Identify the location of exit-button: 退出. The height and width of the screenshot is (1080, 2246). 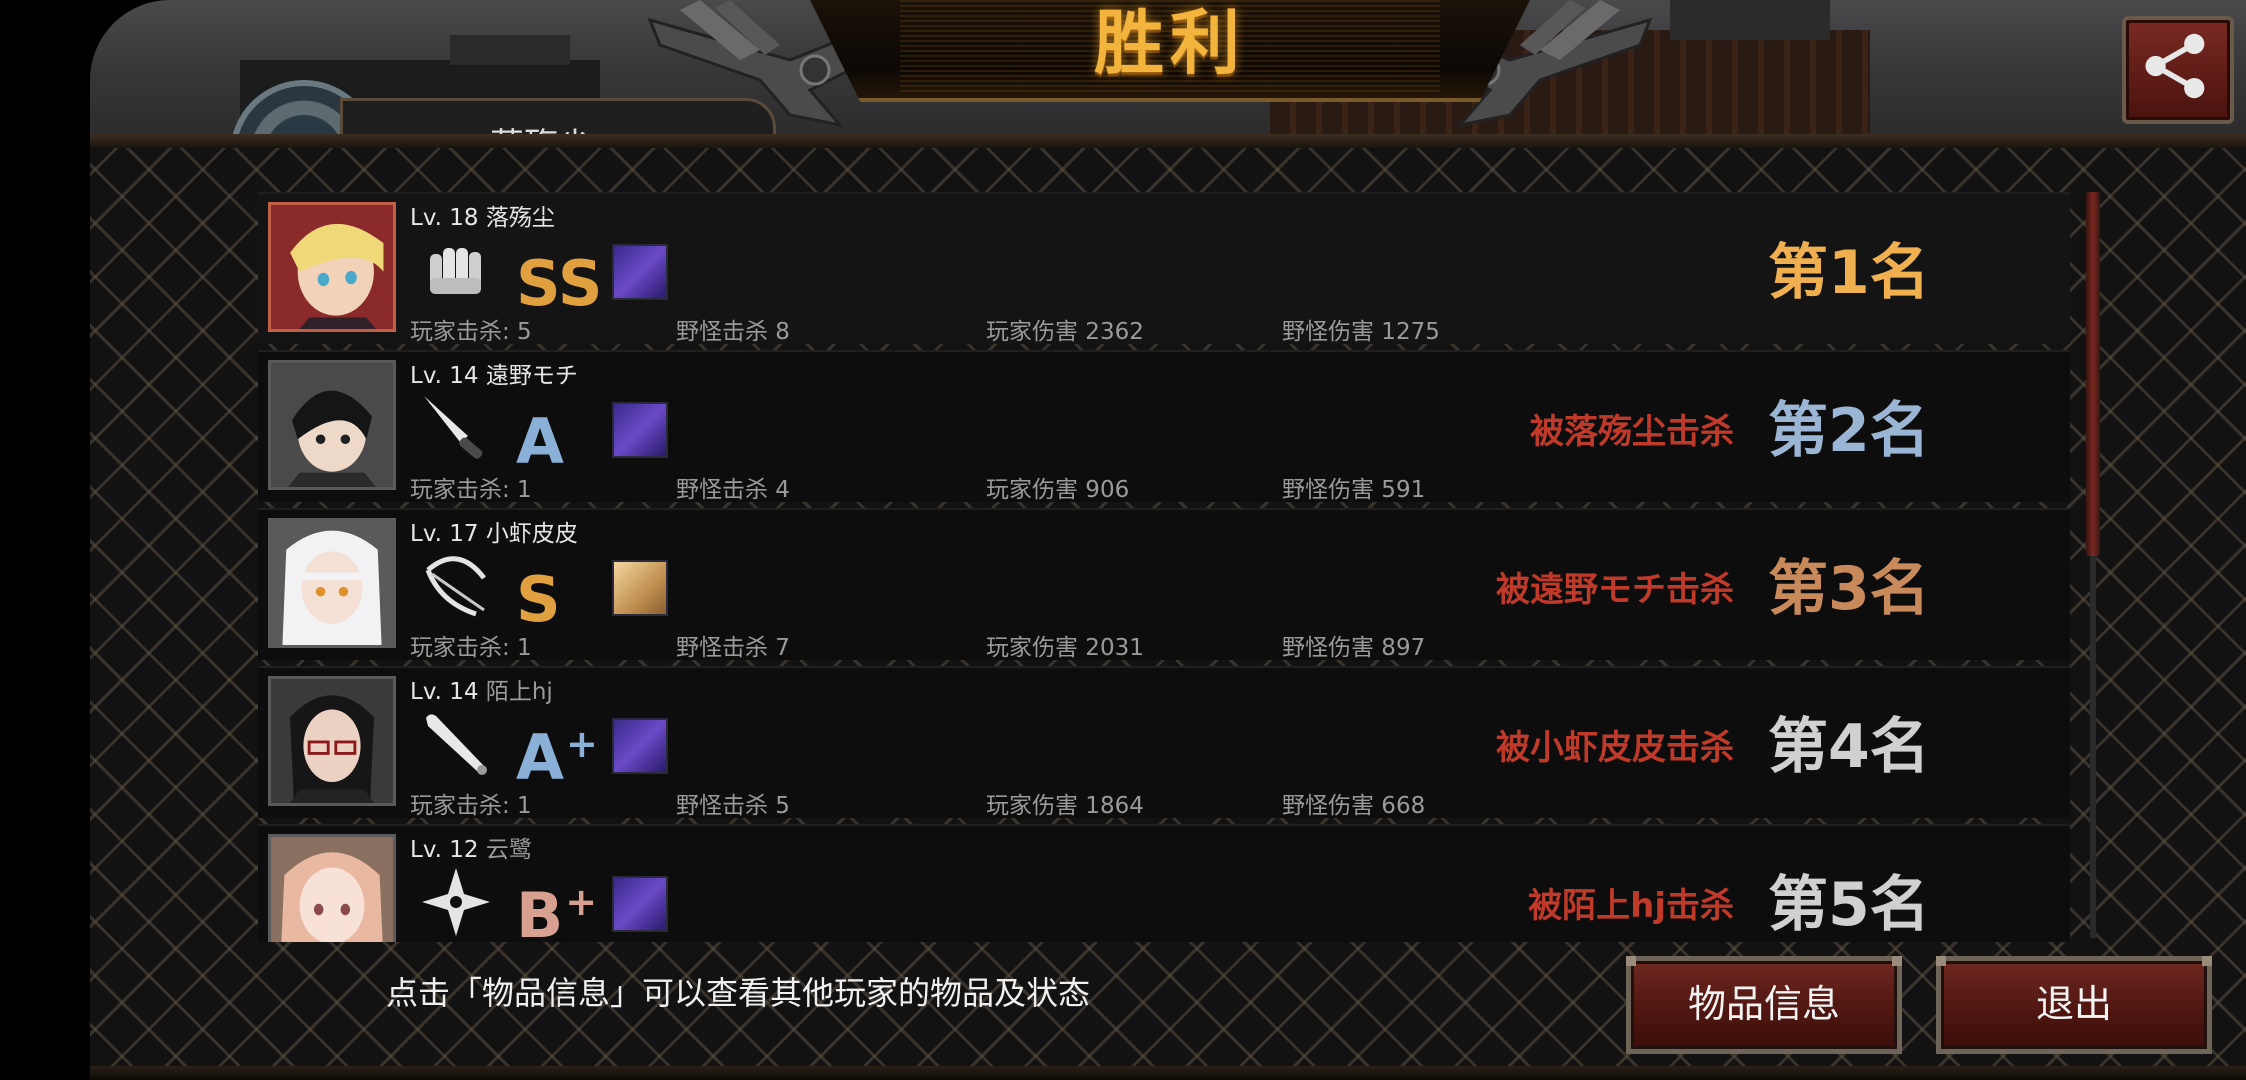
(2074, 1005).